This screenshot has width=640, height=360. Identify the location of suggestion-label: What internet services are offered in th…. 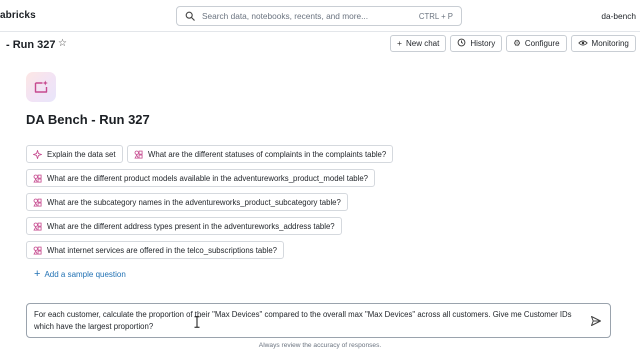
(162, 250).